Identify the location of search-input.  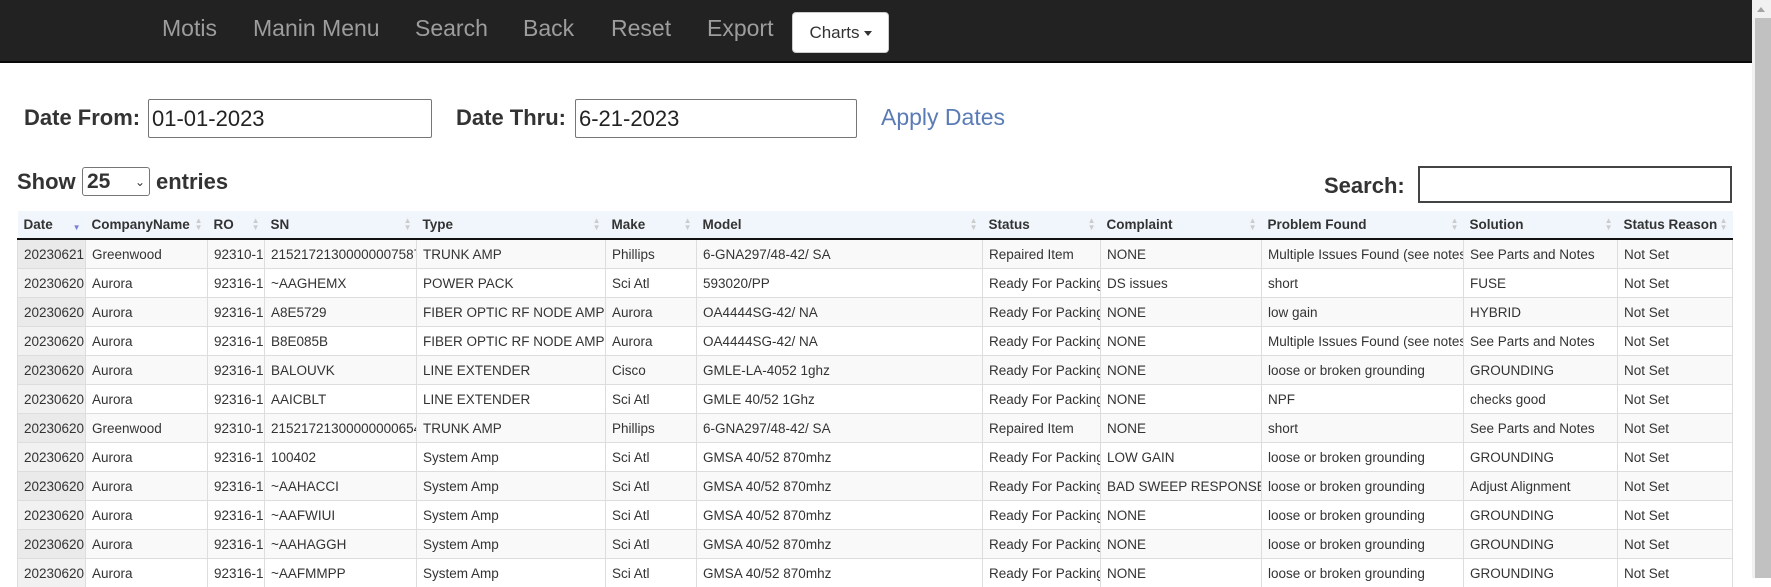
(1575, 184).